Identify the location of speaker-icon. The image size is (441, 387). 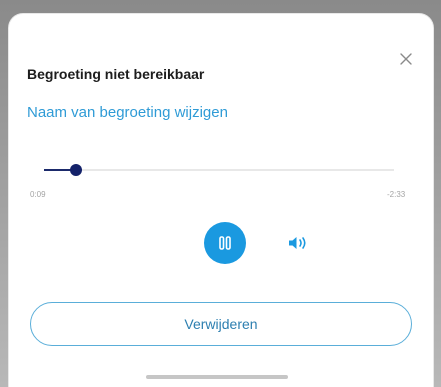
(297, 243).